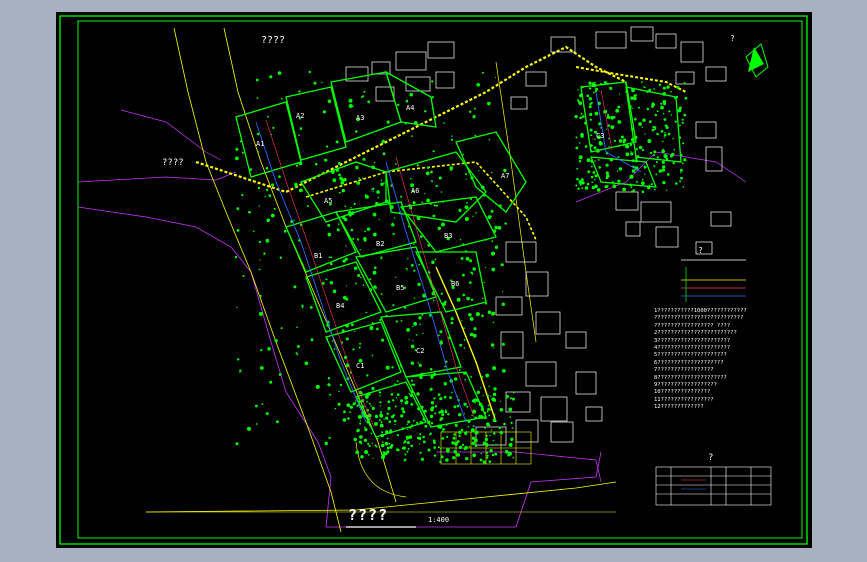  I want to click on pipe-detail, so click(713, 280).